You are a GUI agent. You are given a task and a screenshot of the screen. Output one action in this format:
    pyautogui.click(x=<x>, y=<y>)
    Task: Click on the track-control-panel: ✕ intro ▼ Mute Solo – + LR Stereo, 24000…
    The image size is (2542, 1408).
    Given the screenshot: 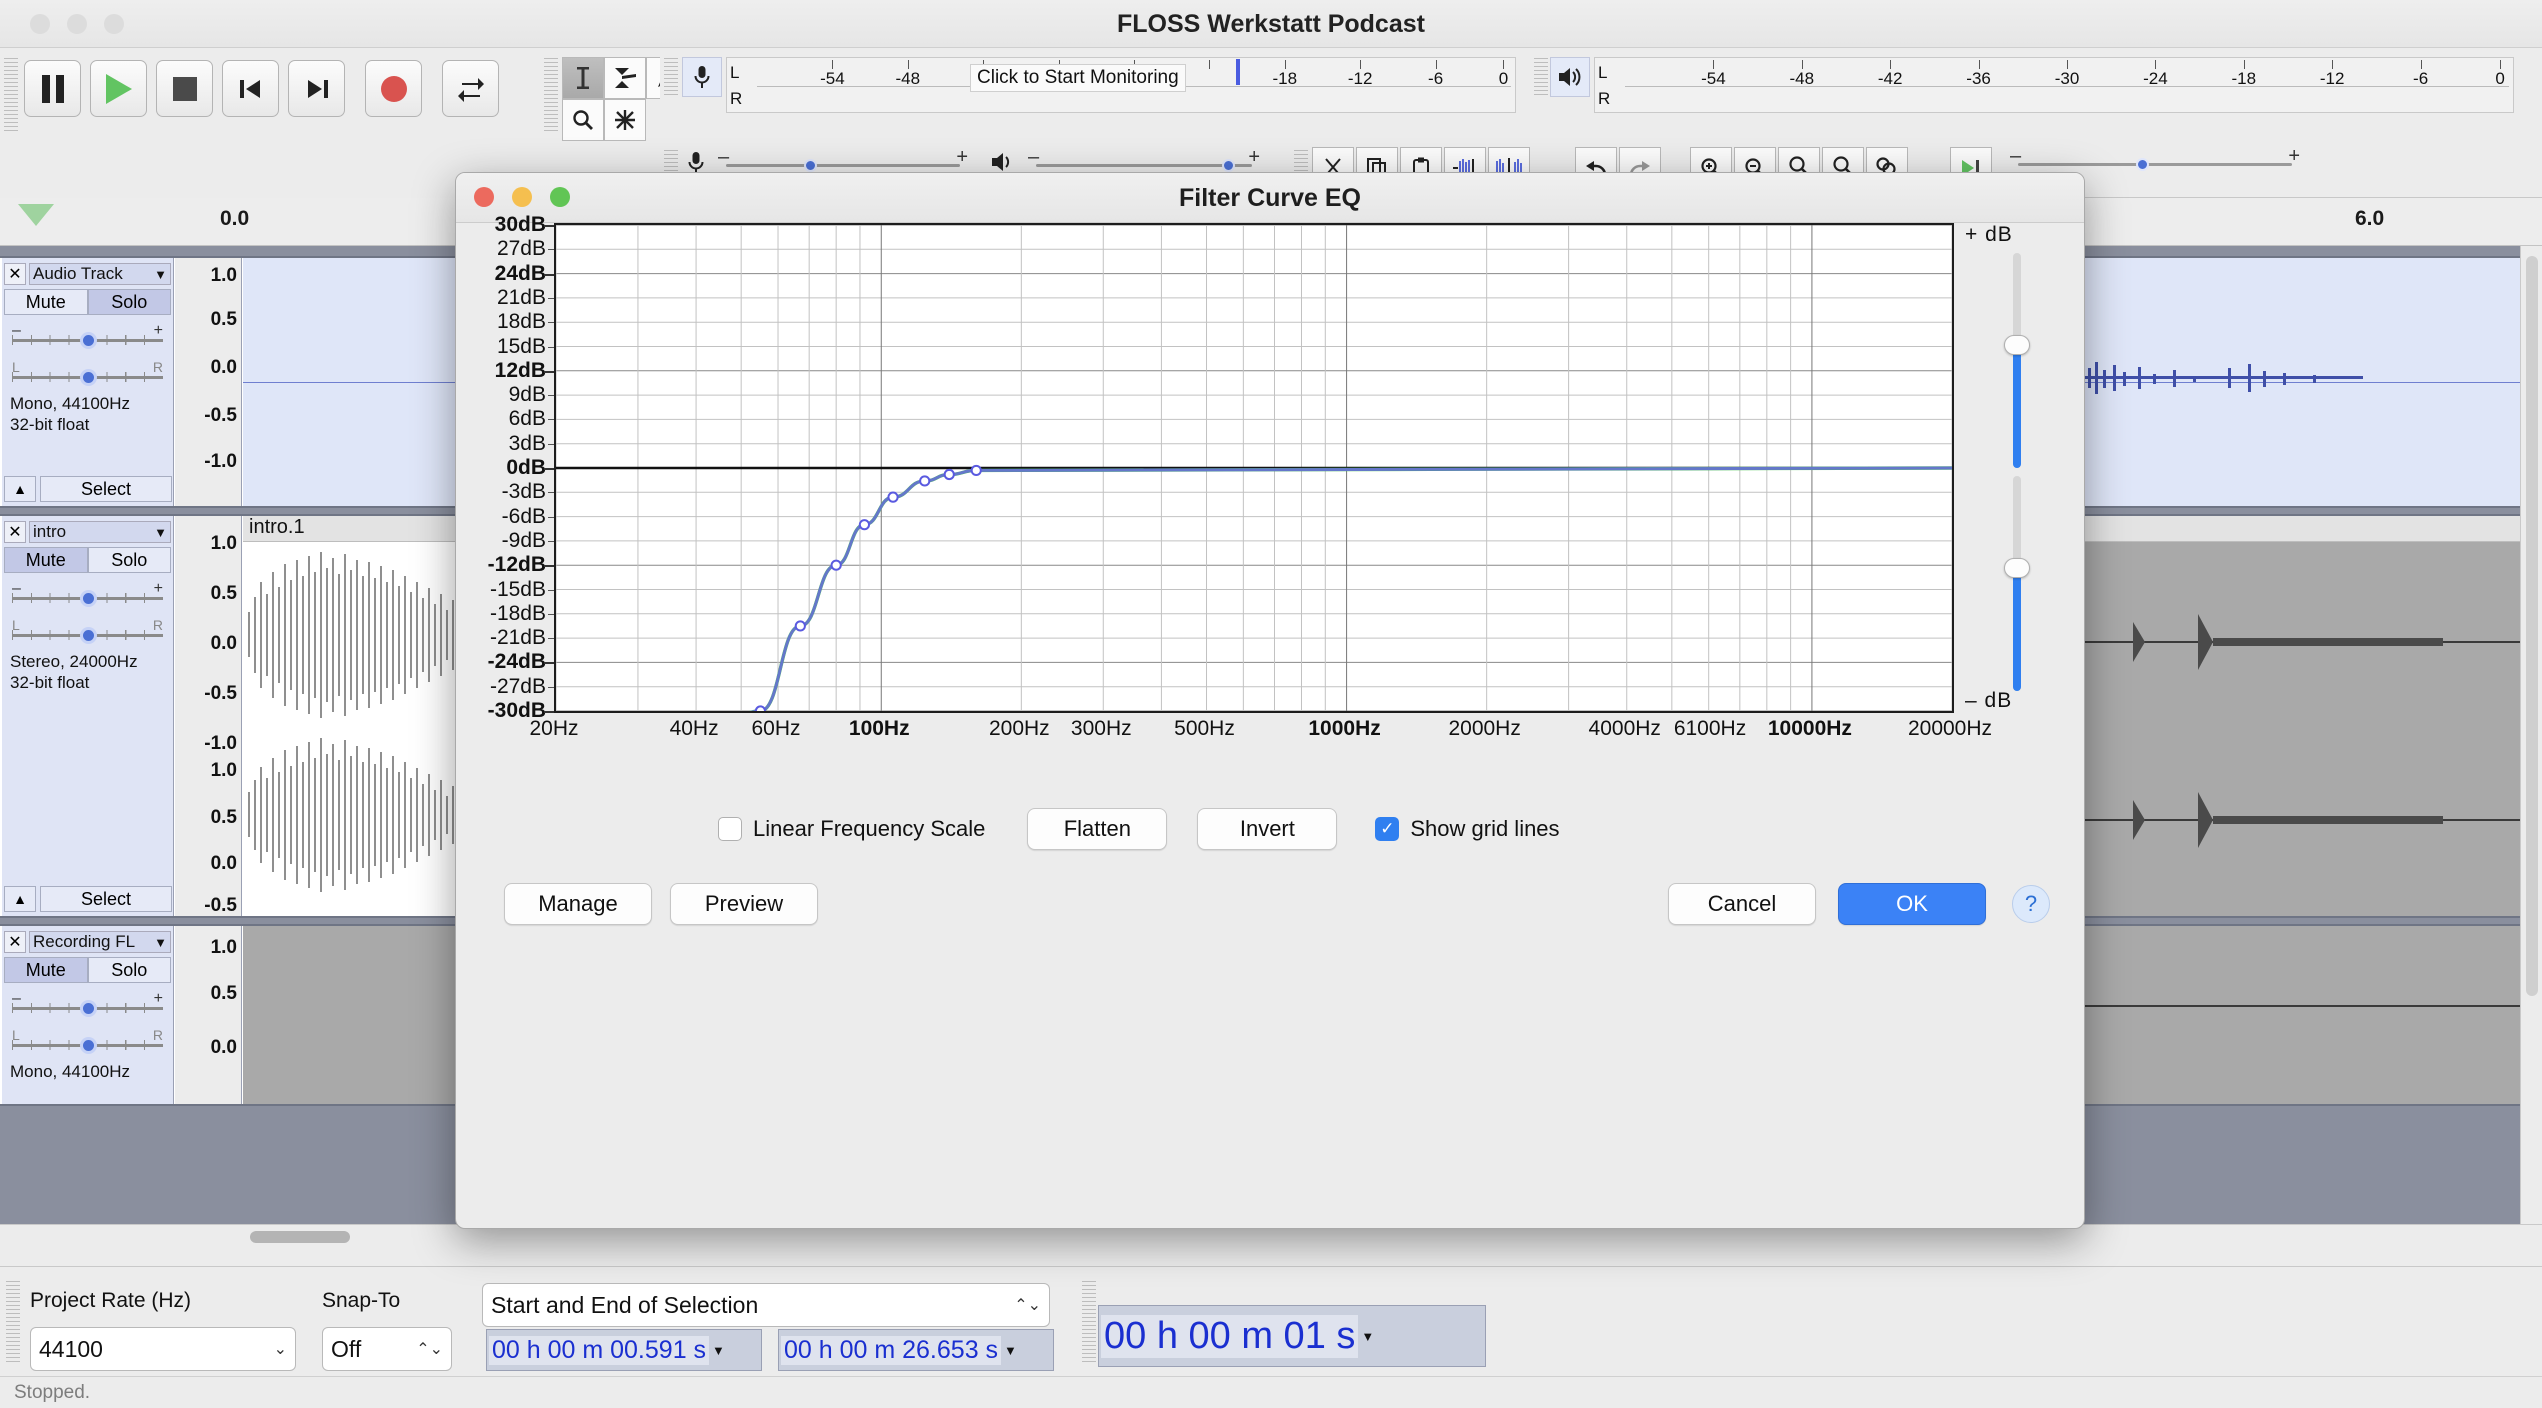 What is the action you would take?
    pyautogui.click(x=88, y=716)
    